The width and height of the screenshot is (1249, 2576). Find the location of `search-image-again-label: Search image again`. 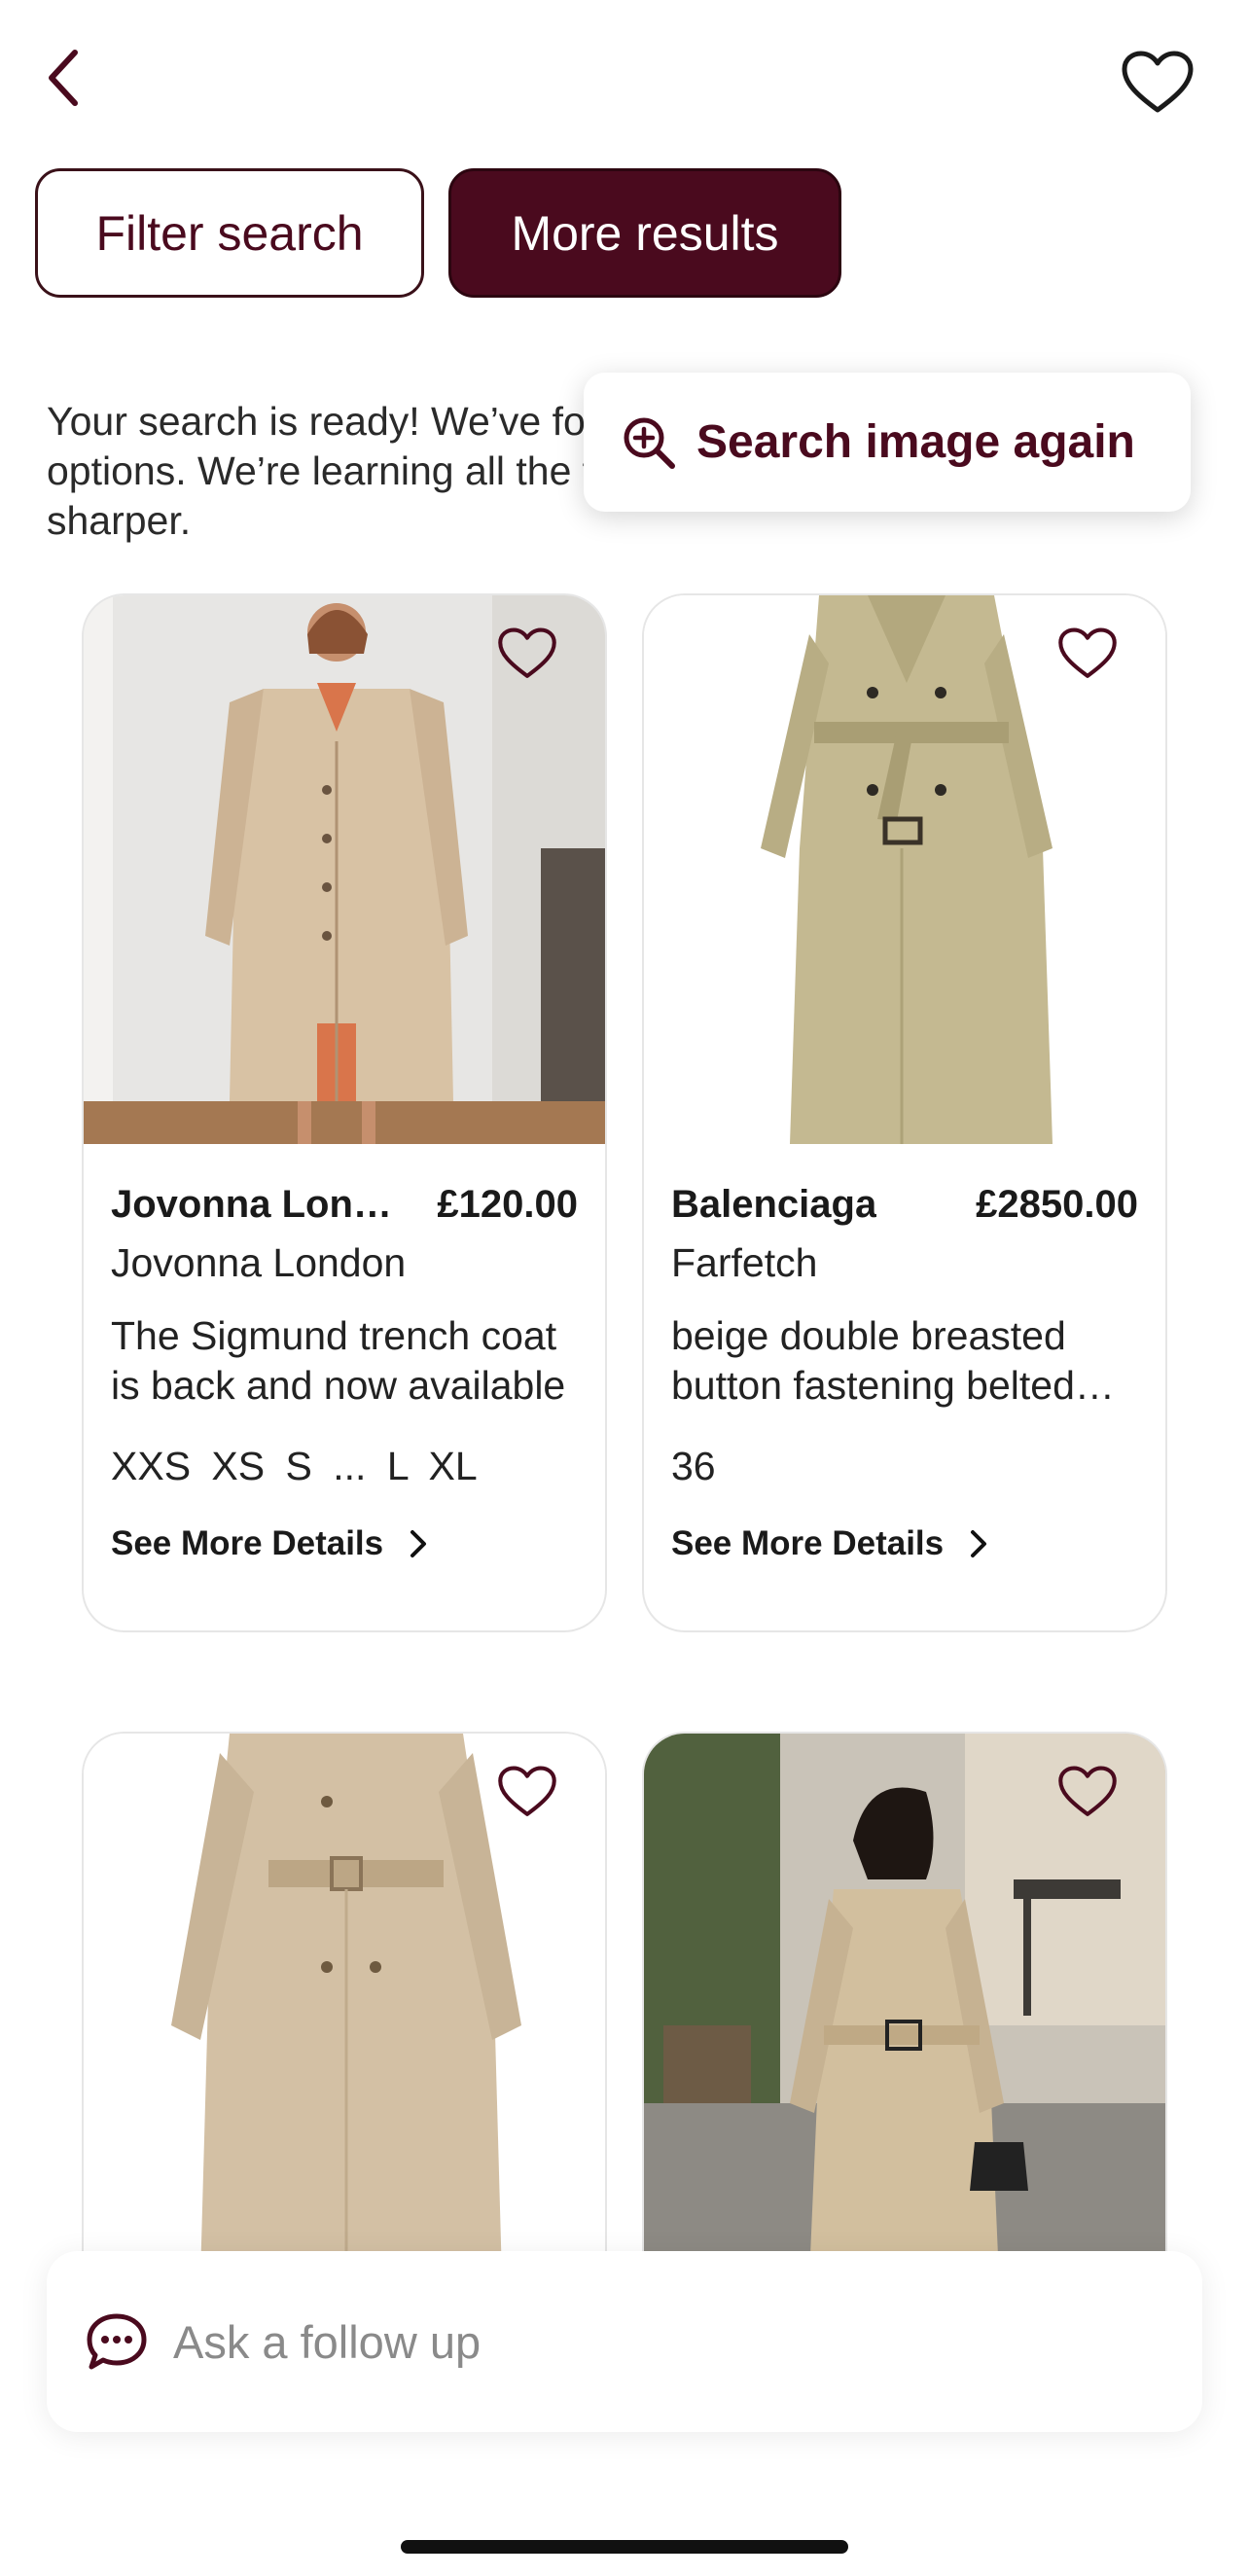

search-image-again-label: Search image again is located at coordinates (915, 442).